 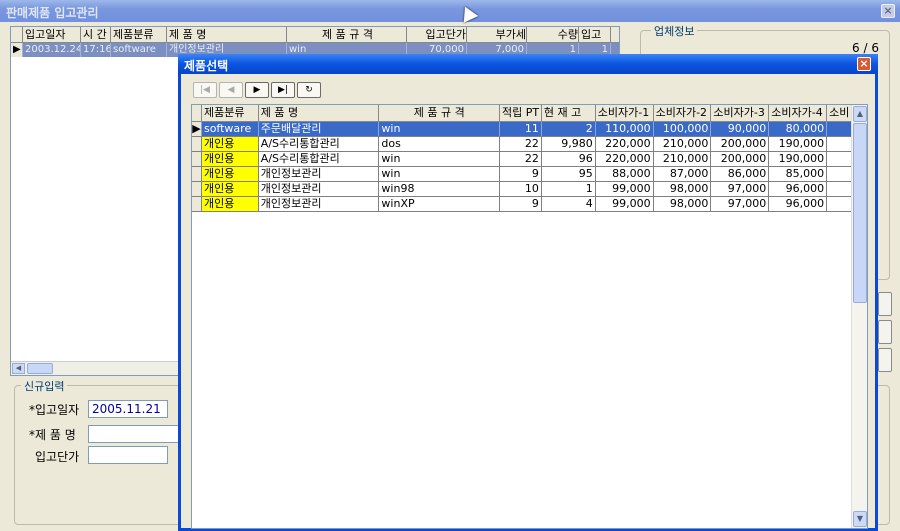 What do you see at coordinates (347, 34) in the screenshot?
I see `header-spec: 제 품 규 격` at bounding box center [347, 34].